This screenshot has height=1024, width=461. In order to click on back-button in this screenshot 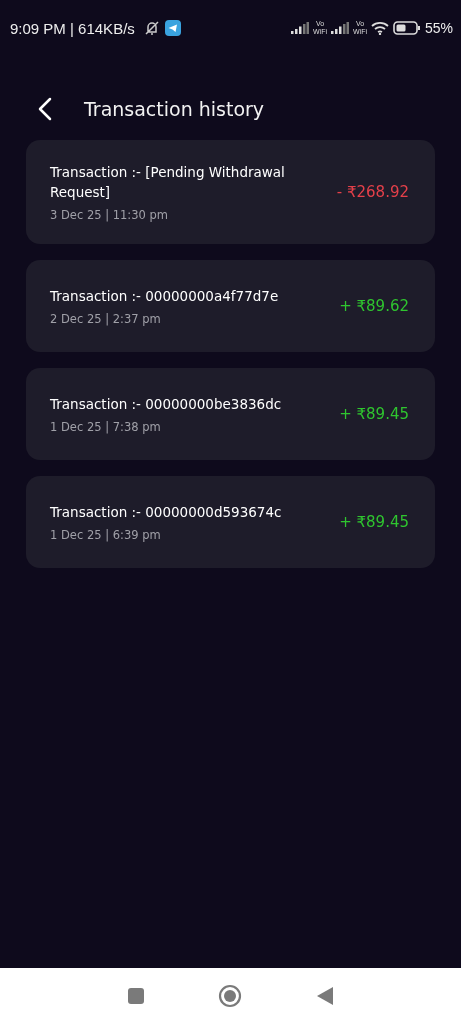, I will do `click(45, 109)`.